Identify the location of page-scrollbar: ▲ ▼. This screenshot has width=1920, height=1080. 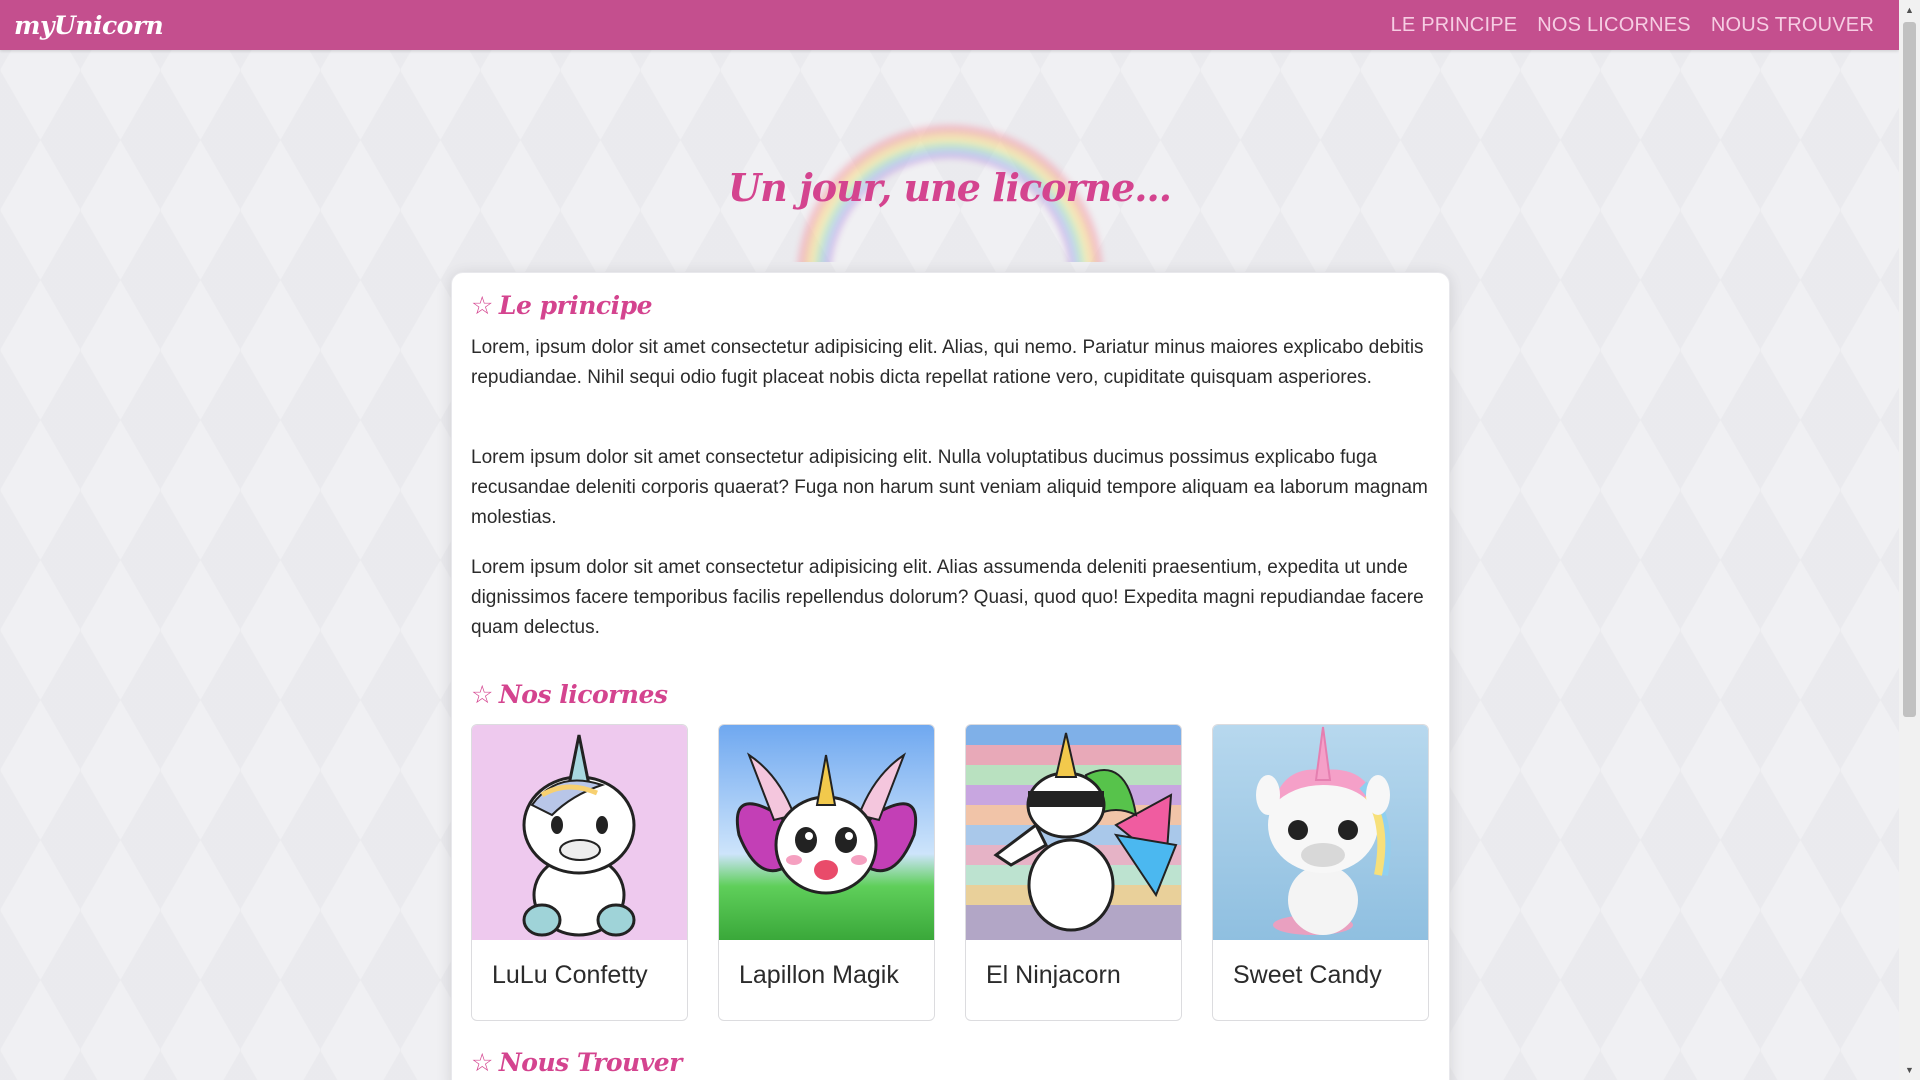
(1909, 540).